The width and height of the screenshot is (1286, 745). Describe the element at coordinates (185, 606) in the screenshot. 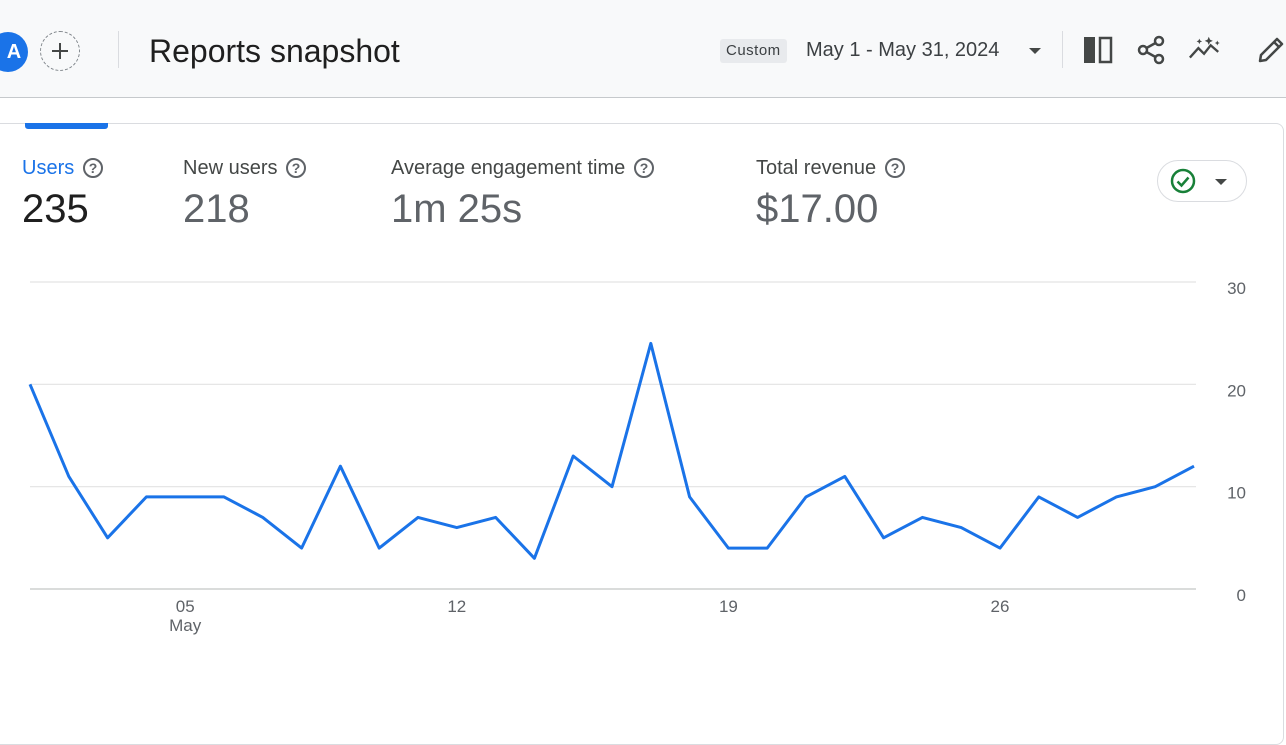

I see `x-tick-label: 05` at that location.